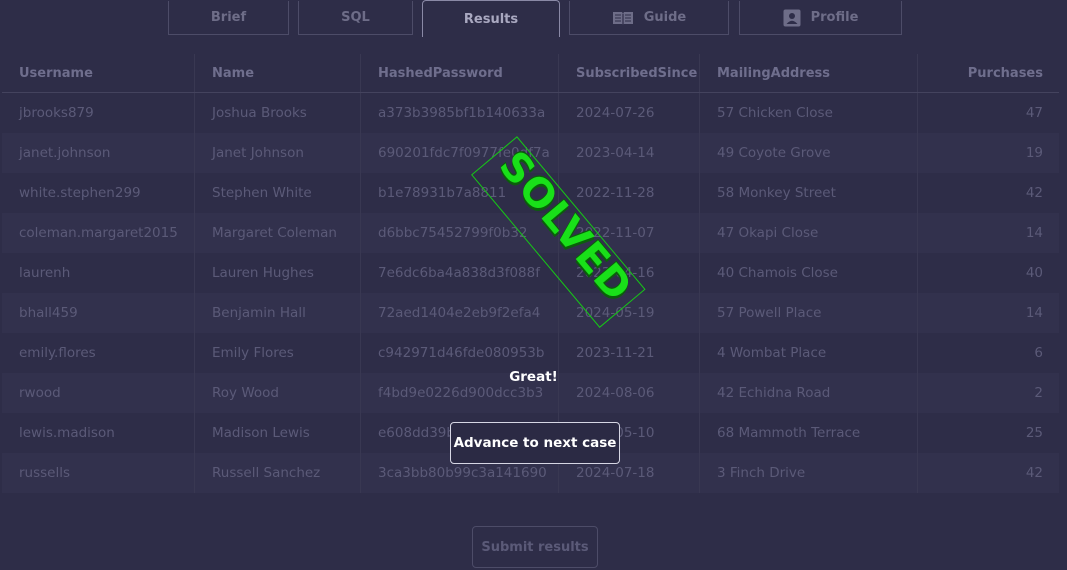 The height and width of the screenshot is (570, 1067). Describe the element at coordinates (988, 153) in the screenshot. I see `table-cell: 19` at that location.